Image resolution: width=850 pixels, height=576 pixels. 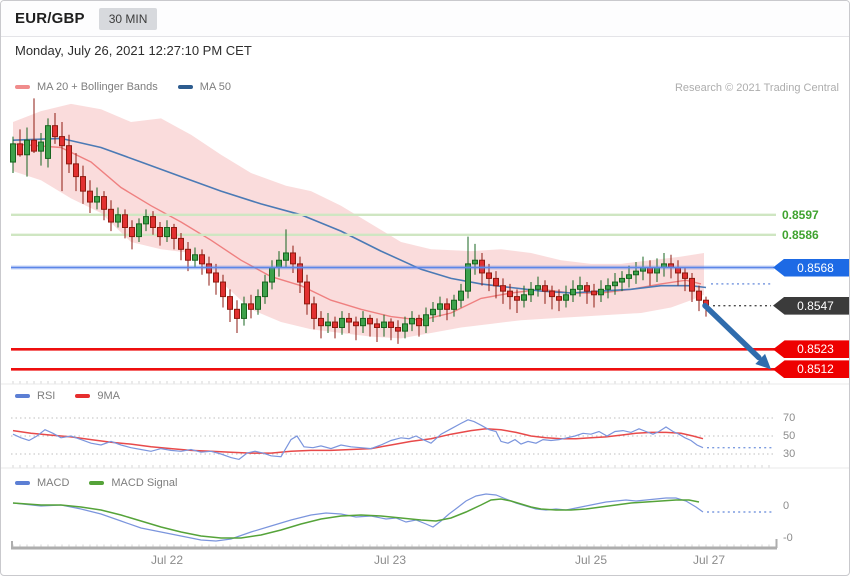 I want to click on rsi-legend-label: RSI, so click(x=46, y=396).